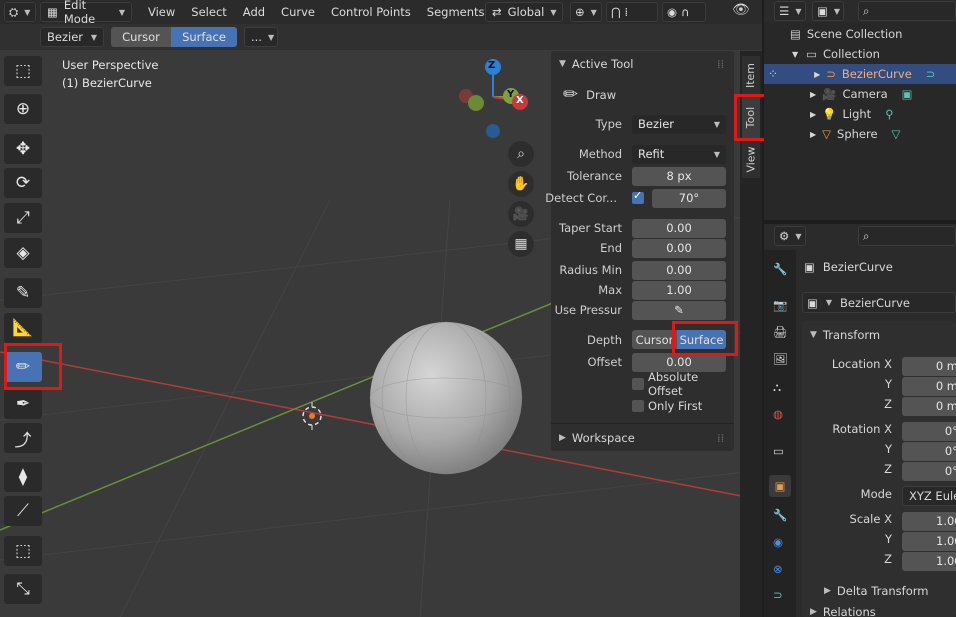  I want to click on add-cube-tool-icon: ⬚, so click(23, 551).